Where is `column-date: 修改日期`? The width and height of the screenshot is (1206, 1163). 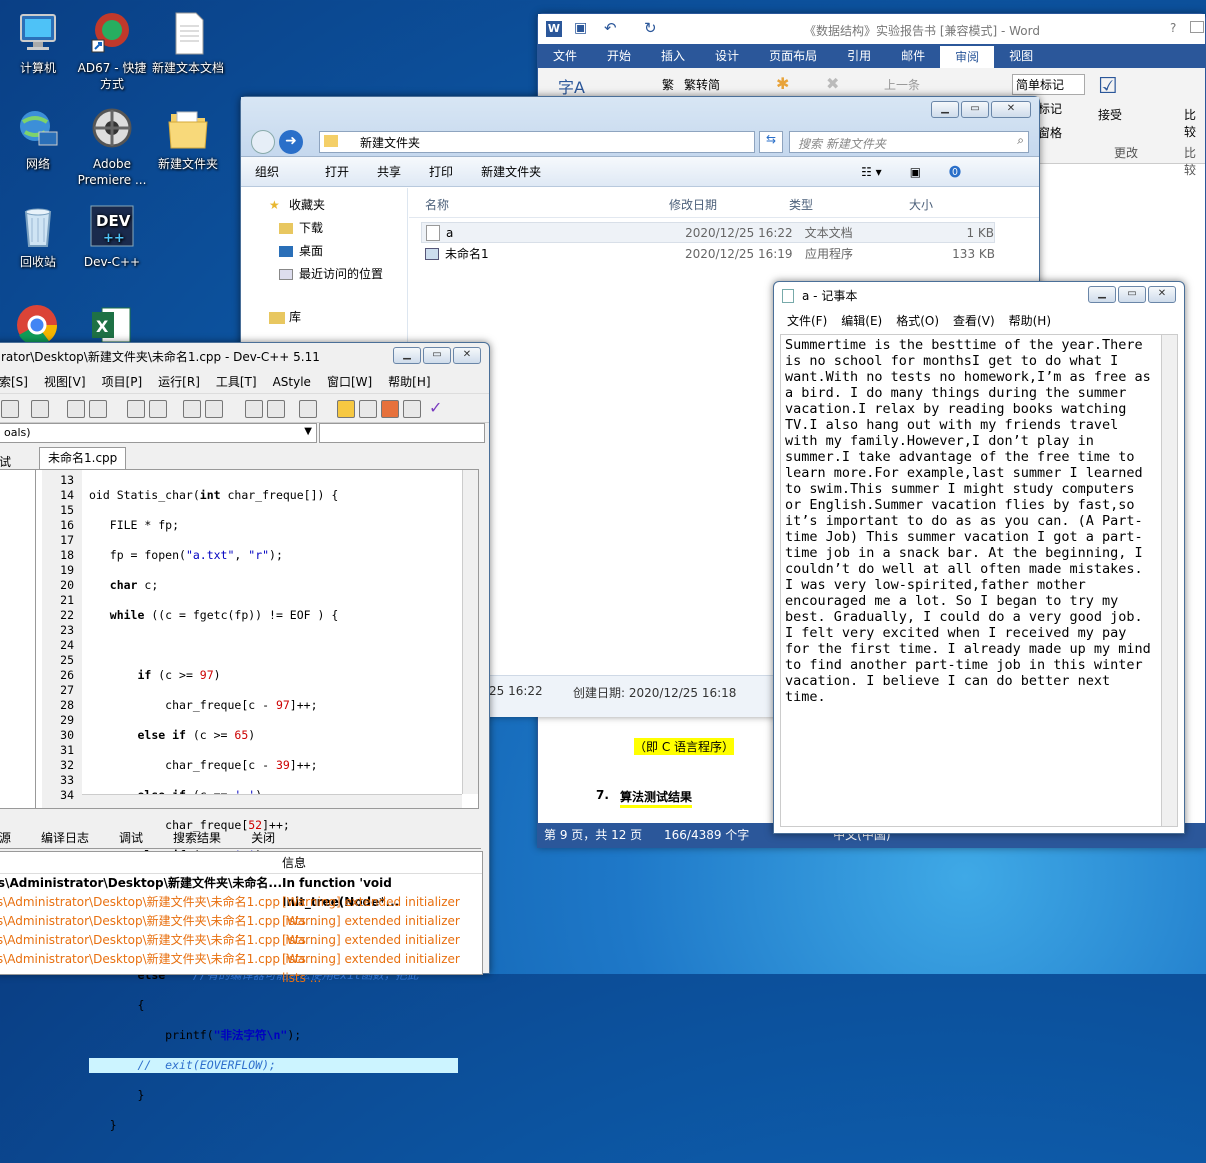 column-date: 修改日期 is located at coordinates (729, 204).